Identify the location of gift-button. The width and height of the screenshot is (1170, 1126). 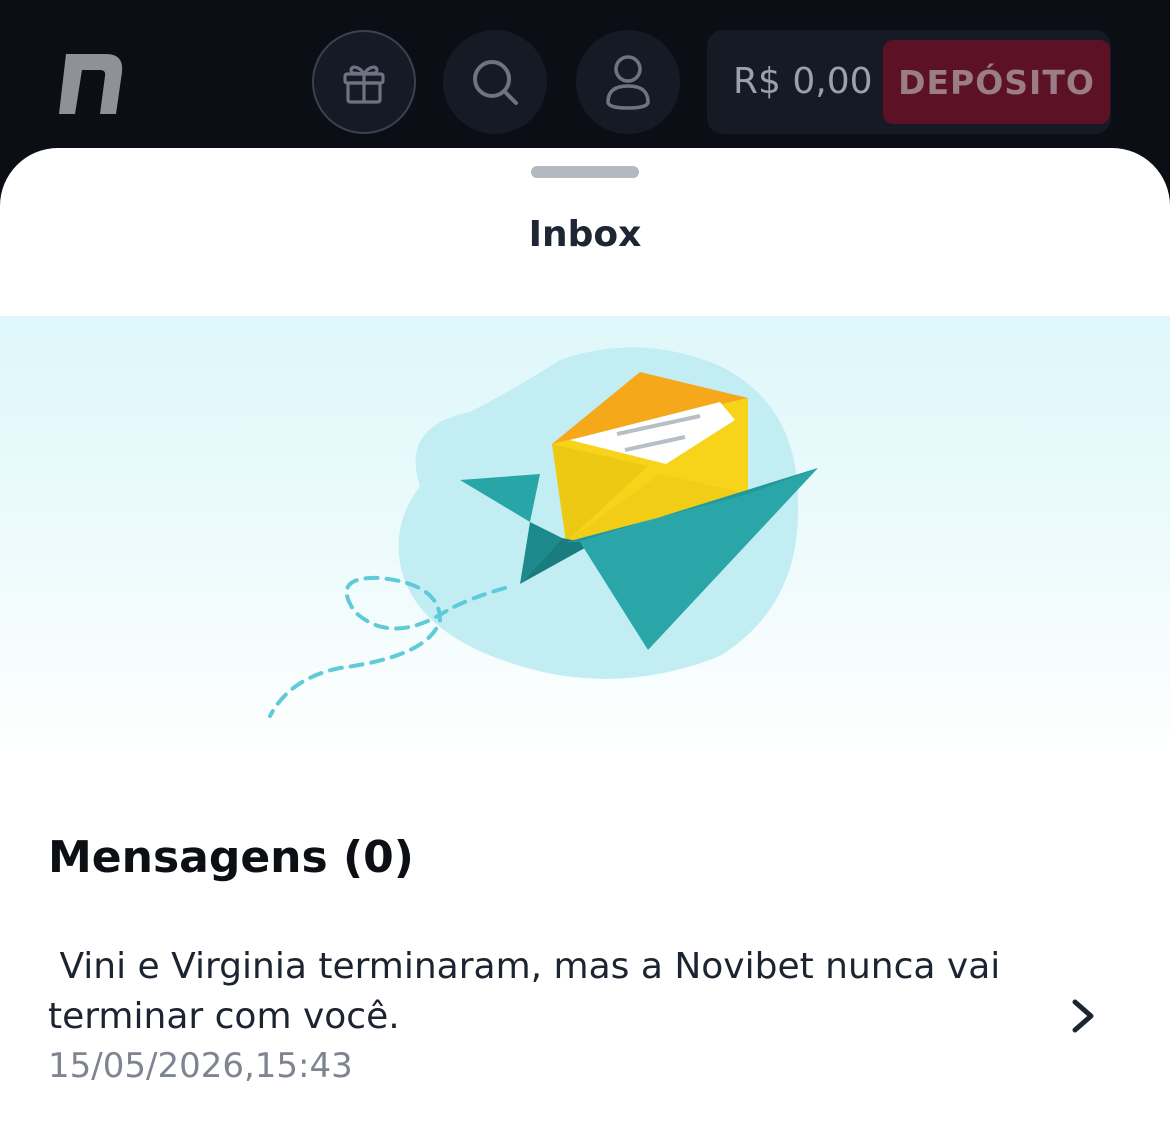
(364, 82).